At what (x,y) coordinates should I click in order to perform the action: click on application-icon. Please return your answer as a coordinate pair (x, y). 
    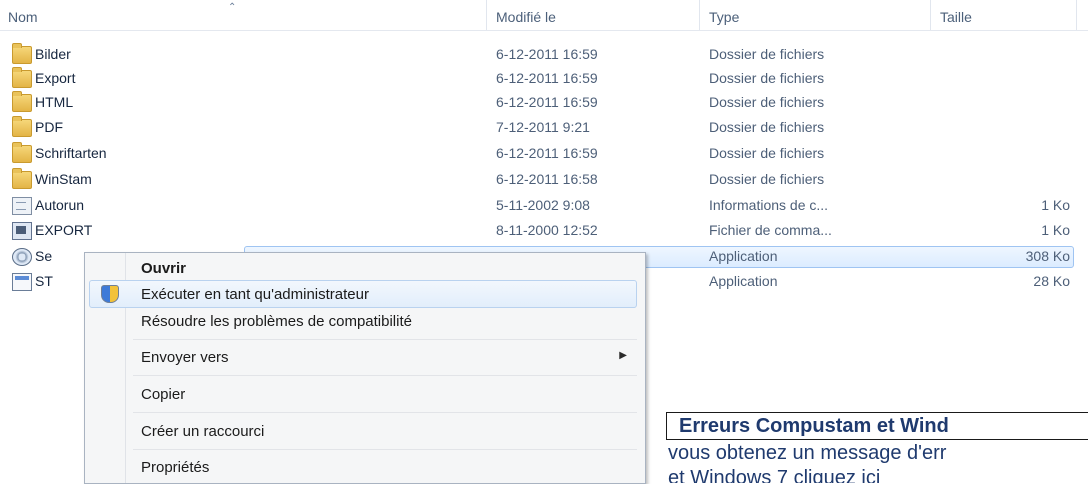
    Looking at the image, I should click on (22, 282).